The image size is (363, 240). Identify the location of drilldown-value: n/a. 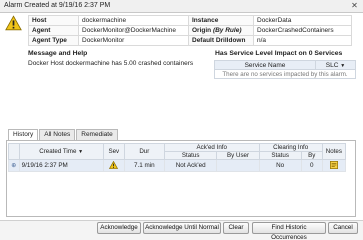
(302, 40).